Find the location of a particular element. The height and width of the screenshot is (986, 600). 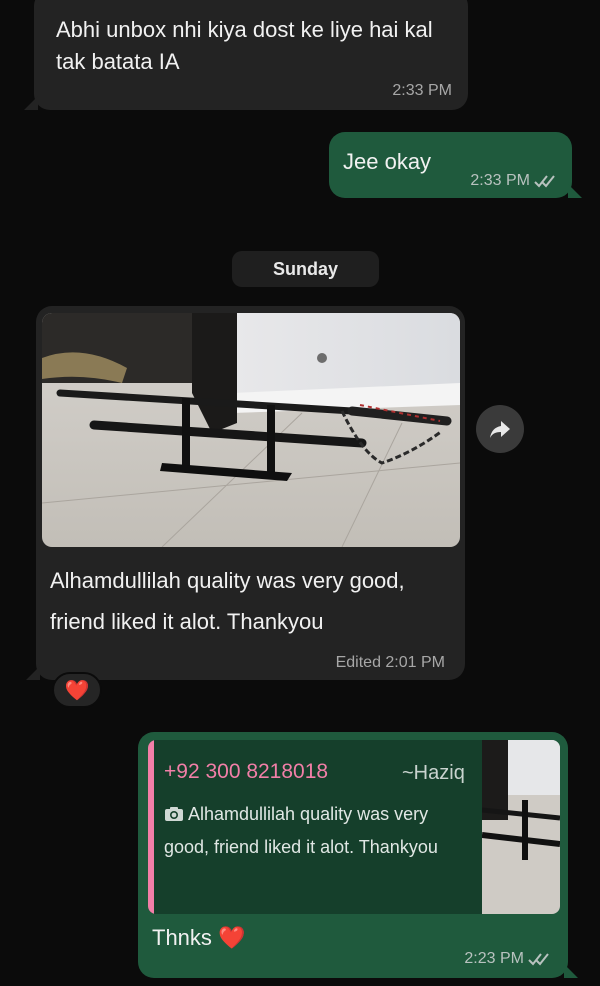

heart-reaction: ❤️ is located at coordinates (77, 690).